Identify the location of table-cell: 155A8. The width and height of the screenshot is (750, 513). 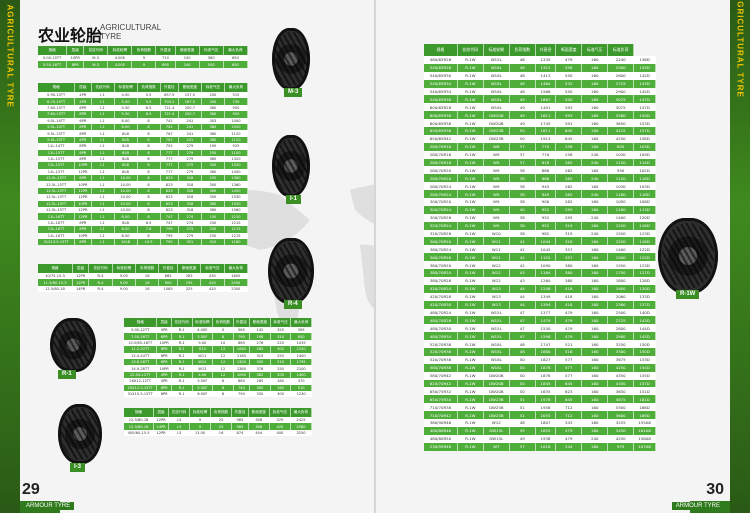
(644, 422).